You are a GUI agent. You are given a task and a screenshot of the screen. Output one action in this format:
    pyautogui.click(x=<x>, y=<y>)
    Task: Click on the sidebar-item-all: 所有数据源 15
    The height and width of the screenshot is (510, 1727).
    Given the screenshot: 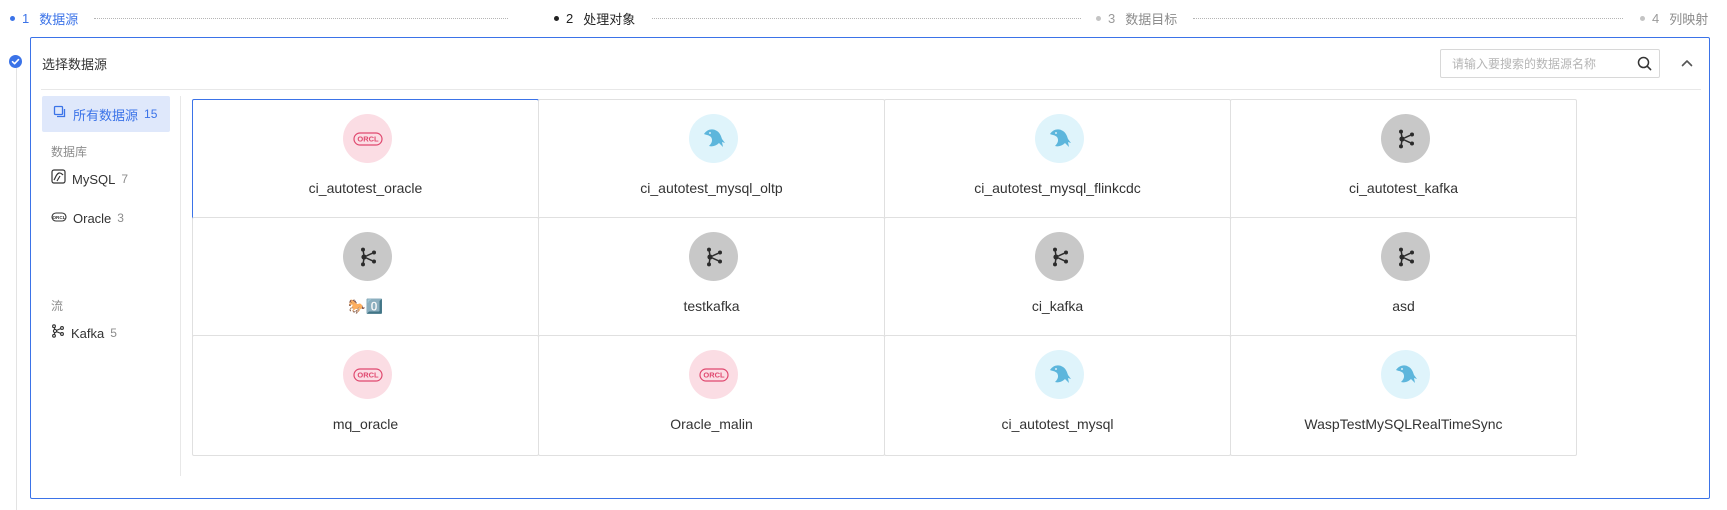 What is the action you would take?
    pyautogui.click(x=106, y=114)
    